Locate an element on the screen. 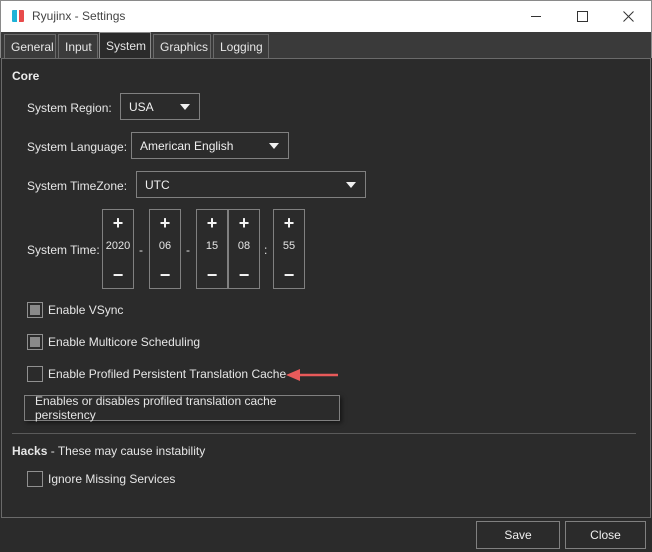 The image size is (652, 552). hacks-section-title: Hacks - These may cause instability is located at coordinates (108, 451).